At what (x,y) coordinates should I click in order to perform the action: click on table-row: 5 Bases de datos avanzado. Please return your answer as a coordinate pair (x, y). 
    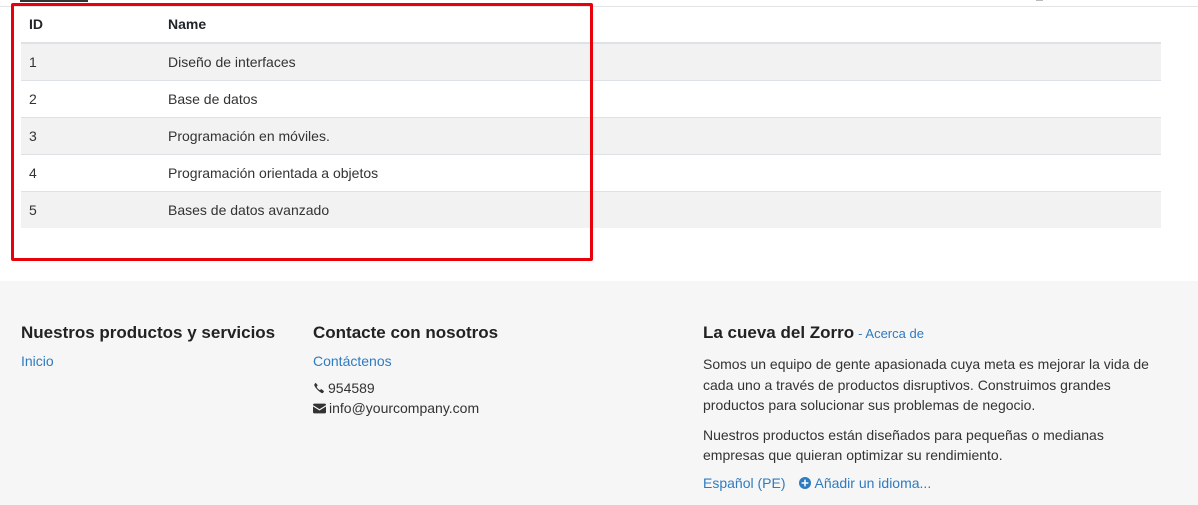
    Looking at the image, I should click on (591, 209).